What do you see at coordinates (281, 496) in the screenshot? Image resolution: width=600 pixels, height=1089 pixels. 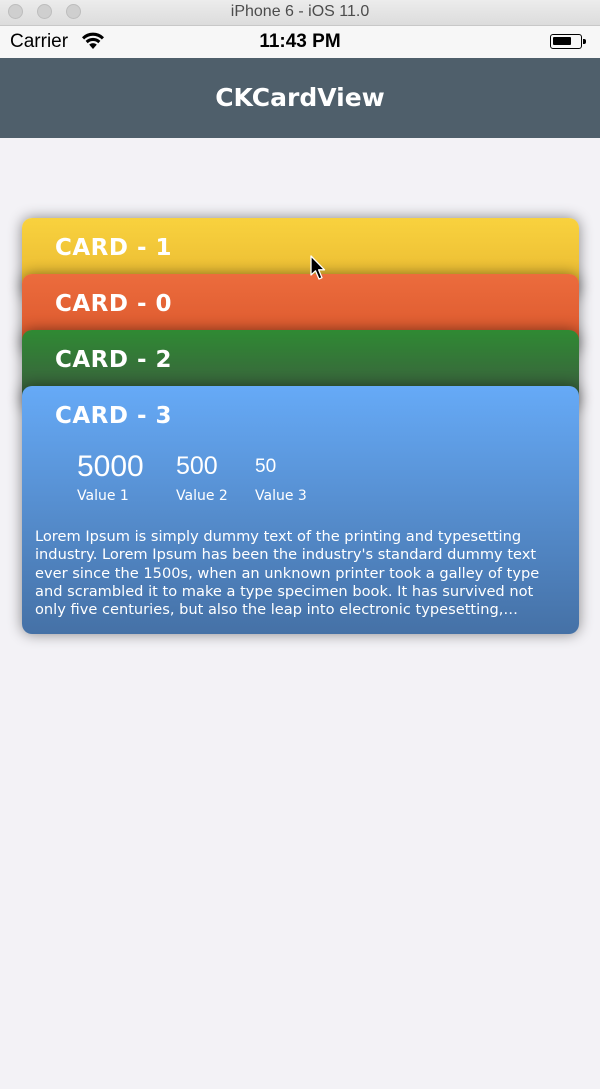 I see `value-label: Value 3` at bounding box center [281, 496].